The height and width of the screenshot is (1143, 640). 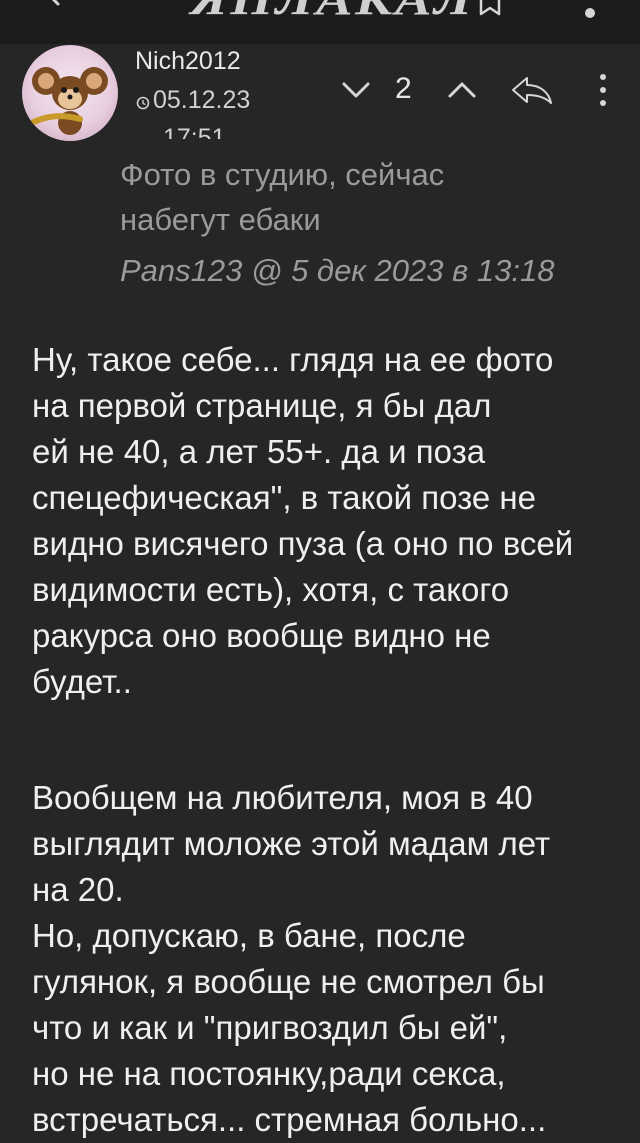 What do you see at coordinates (262, 405) in the screenshot?
I see `post-line: на первой странице, я бы дал` at bounding box center [262, 405].